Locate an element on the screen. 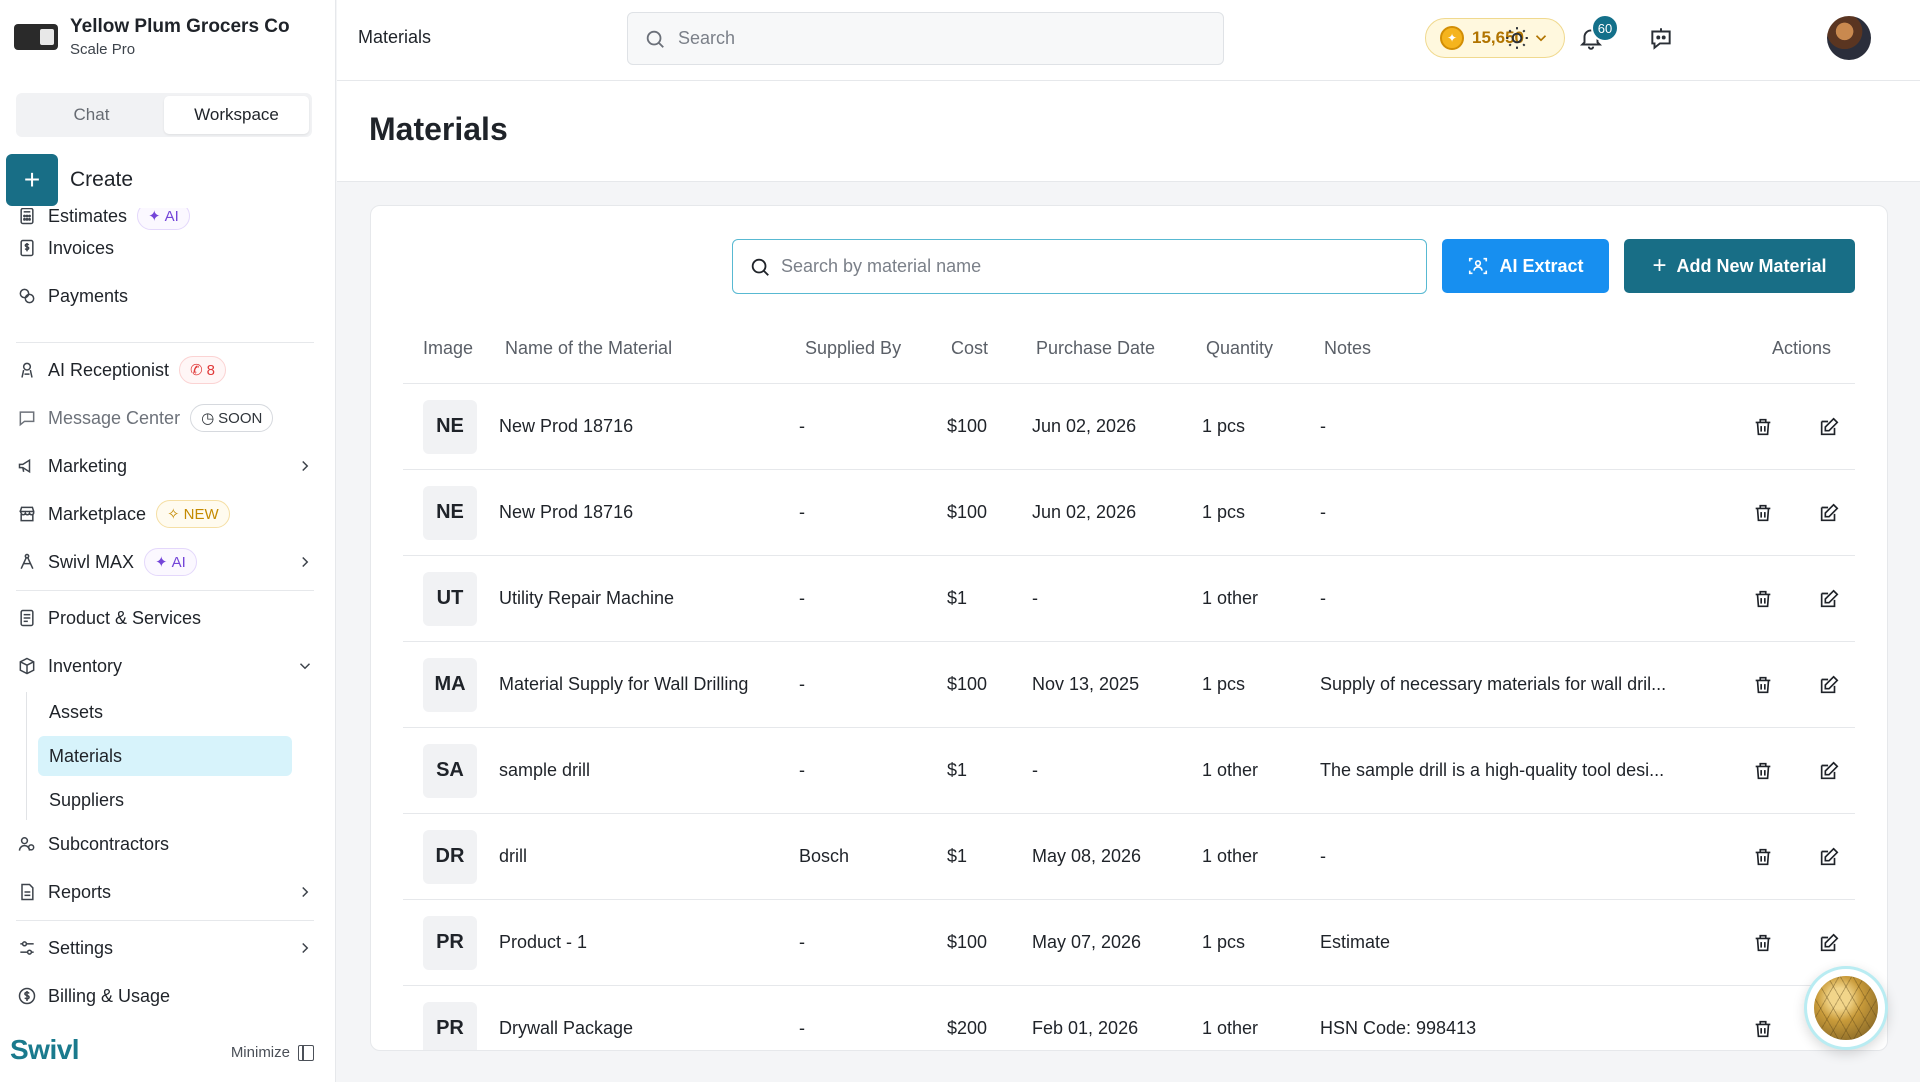 This screenshot has height=1082, width=1920. cell-name: New Prod 18716 is located at coordinates (566, 426).